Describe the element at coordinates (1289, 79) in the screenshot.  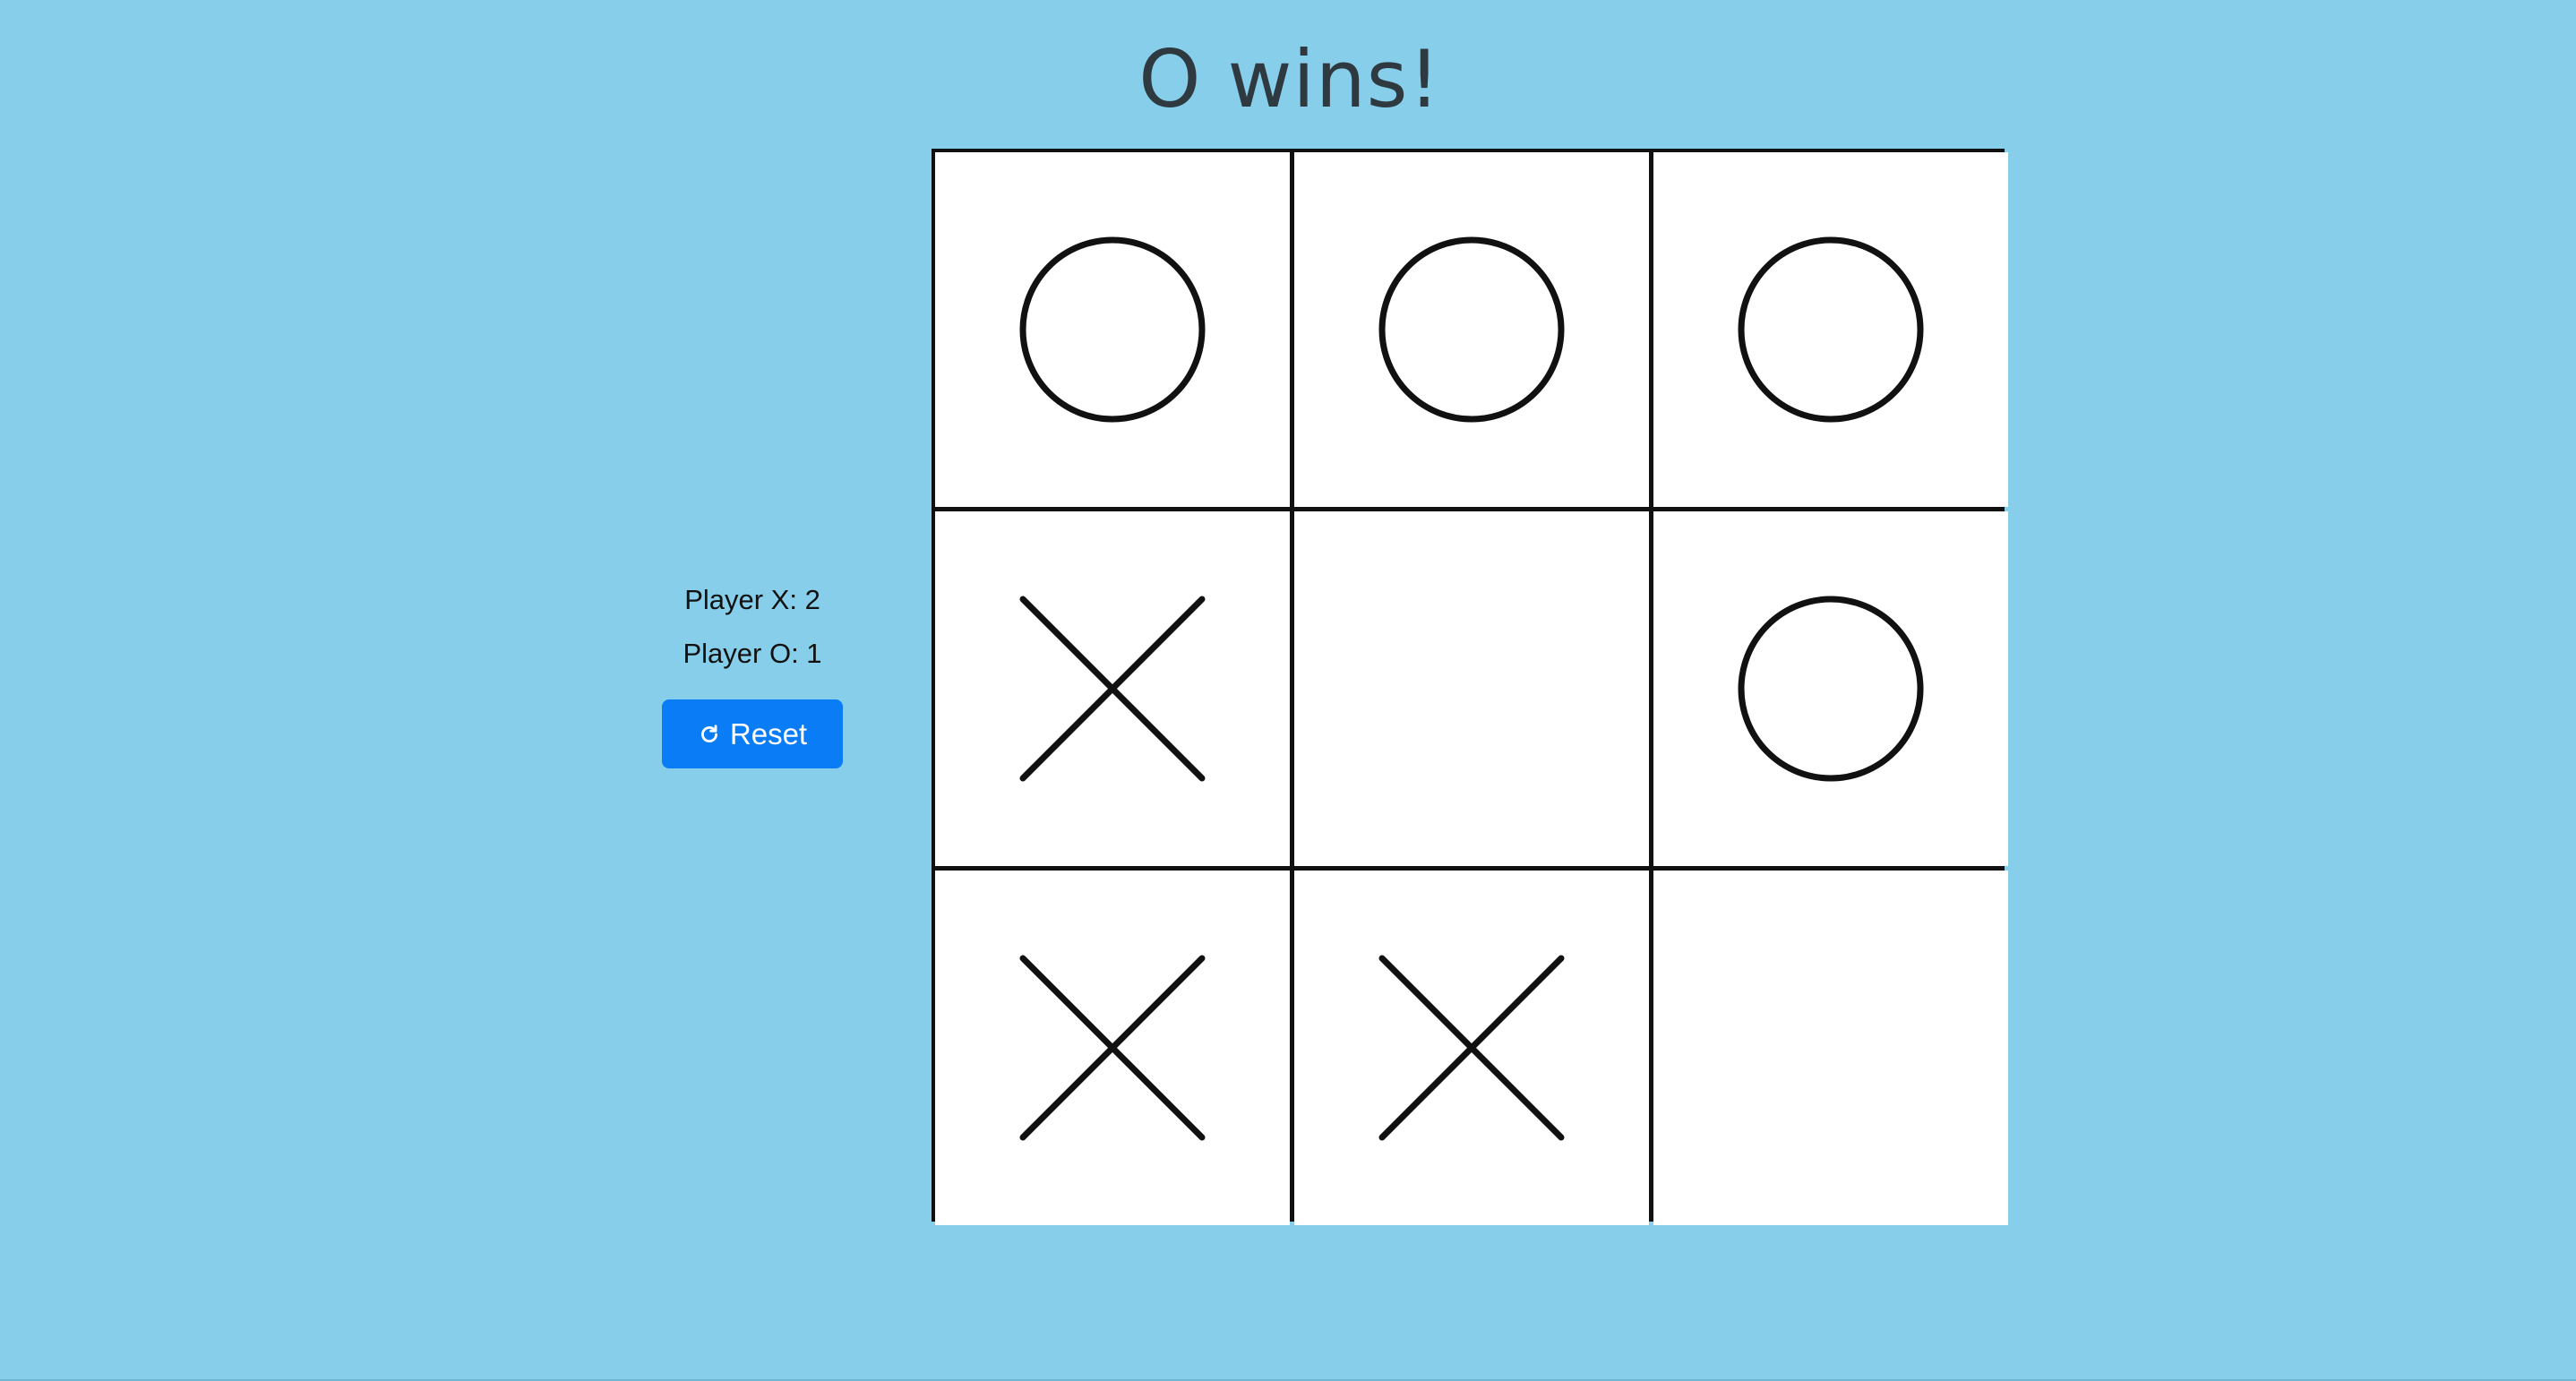
I see `game-status-title: O wins!` at that location.